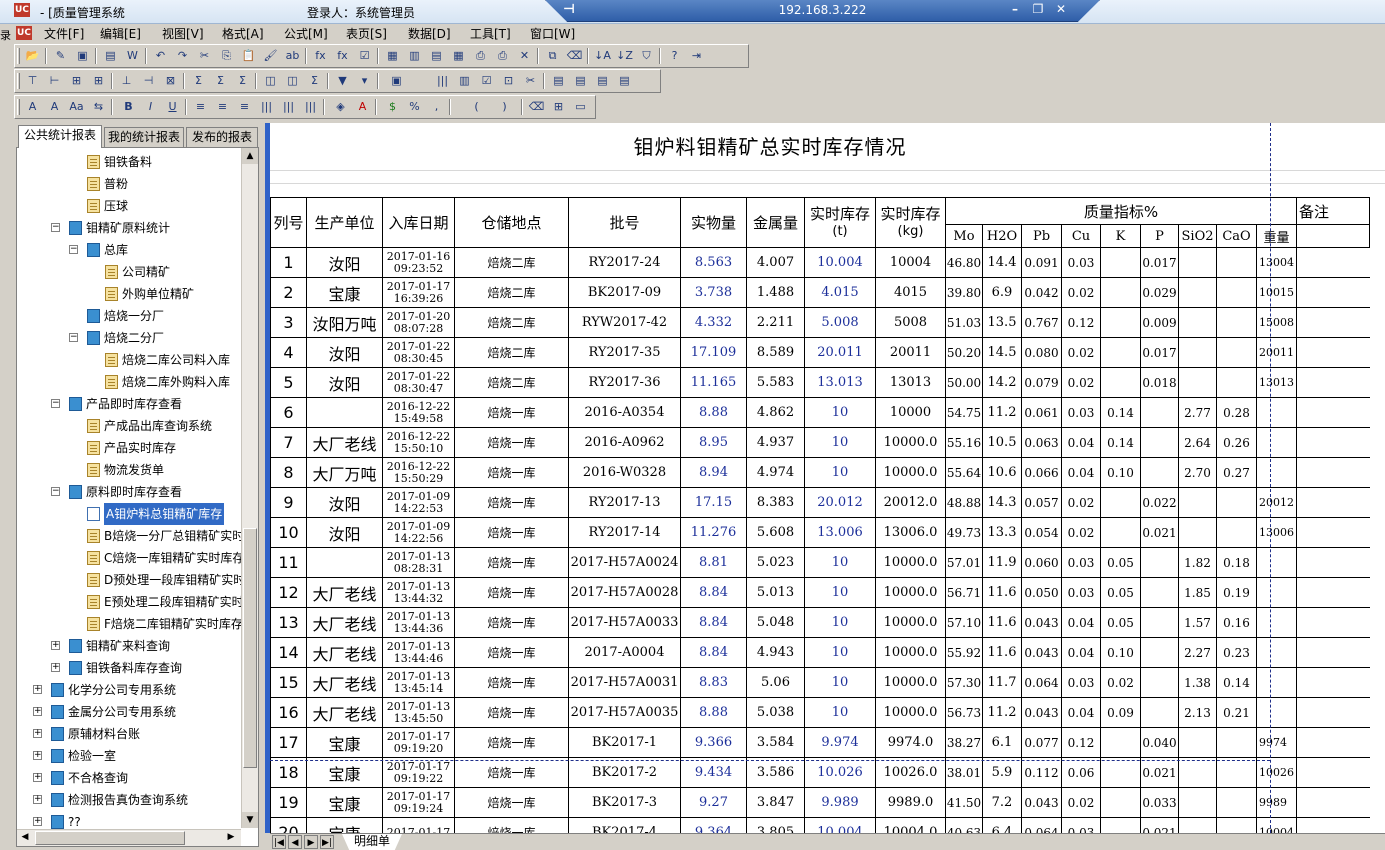 This screenshot has height=850, width=1385. What do you see at coordinates (429, 33) in the screenshot?
I see `menu-data: 数据[D]` at bounding box center [429, 33].